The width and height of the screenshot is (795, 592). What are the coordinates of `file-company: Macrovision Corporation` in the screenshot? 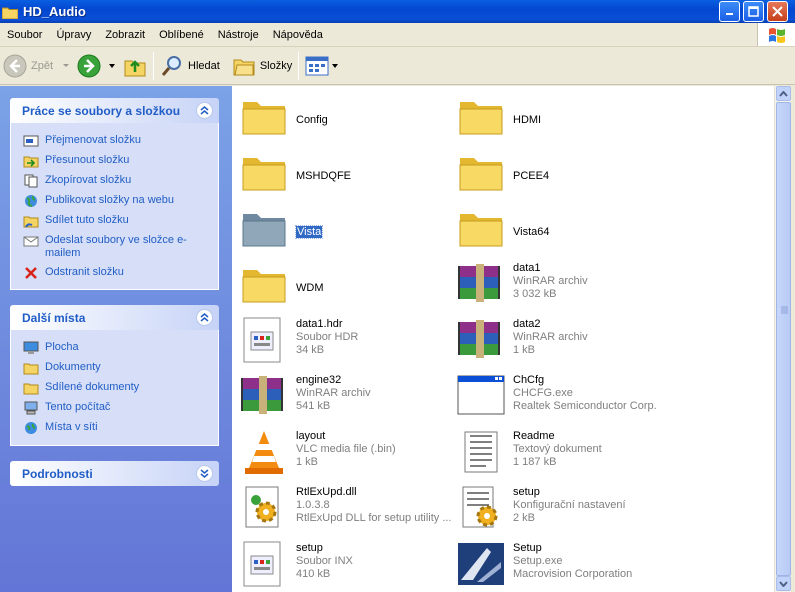 It's located at (573, 574).